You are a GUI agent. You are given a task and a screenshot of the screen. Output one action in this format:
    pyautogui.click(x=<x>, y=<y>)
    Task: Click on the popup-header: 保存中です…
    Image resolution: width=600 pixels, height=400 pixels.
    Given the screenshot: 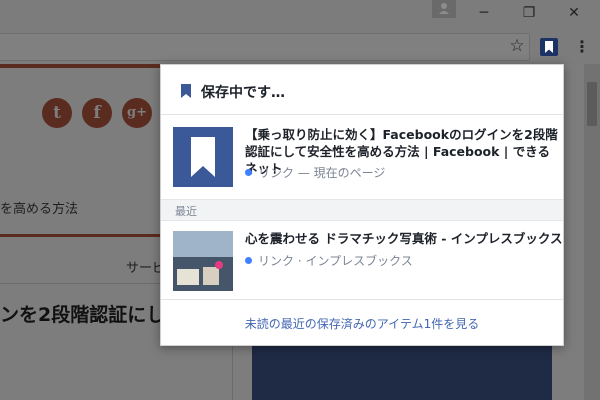 What is the action you would take?
    pyautogui.click(x=362, y=90)
    